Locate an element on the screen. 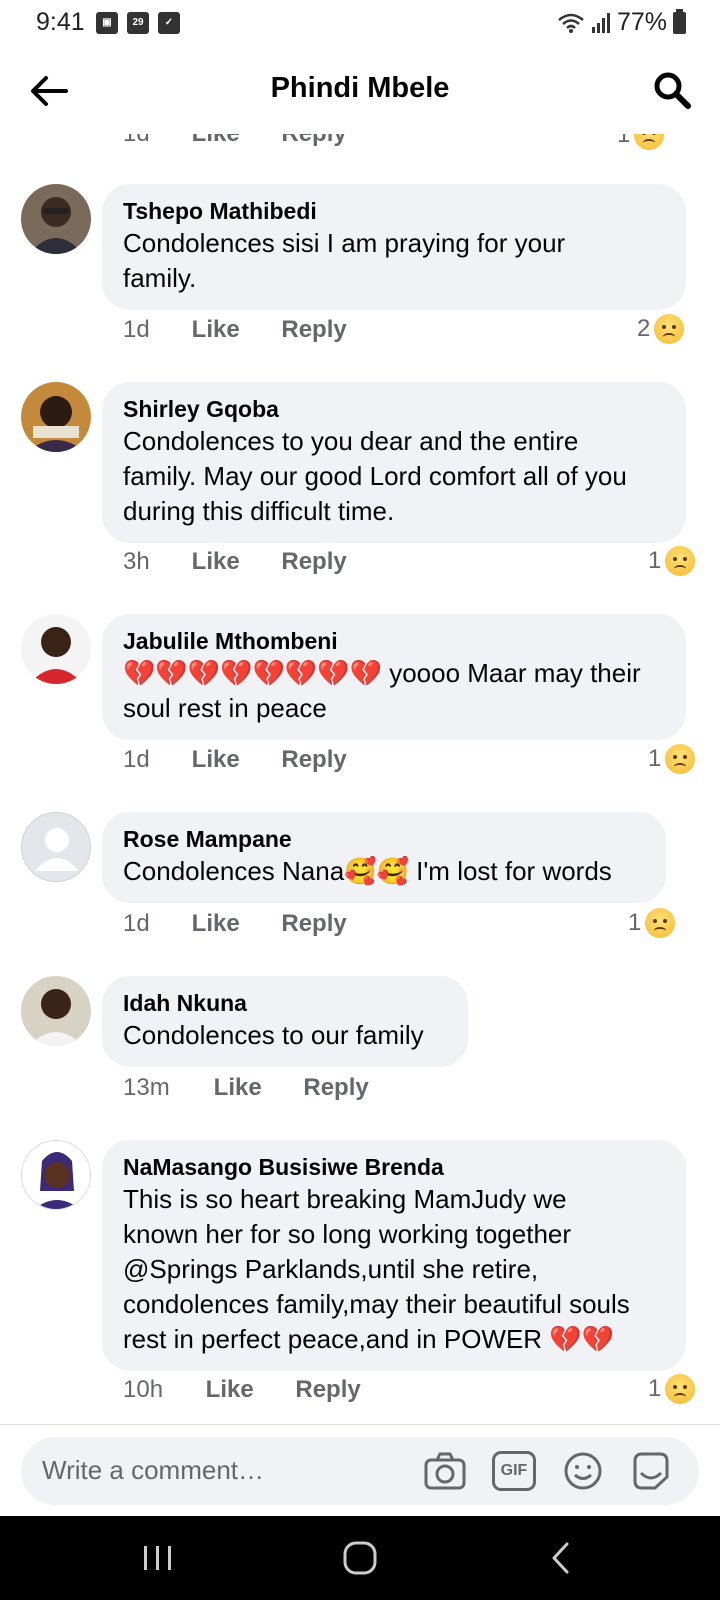 The height and width of the screenshot is (1600, 720). emoji-icon is located at coordinates (583, 1471).